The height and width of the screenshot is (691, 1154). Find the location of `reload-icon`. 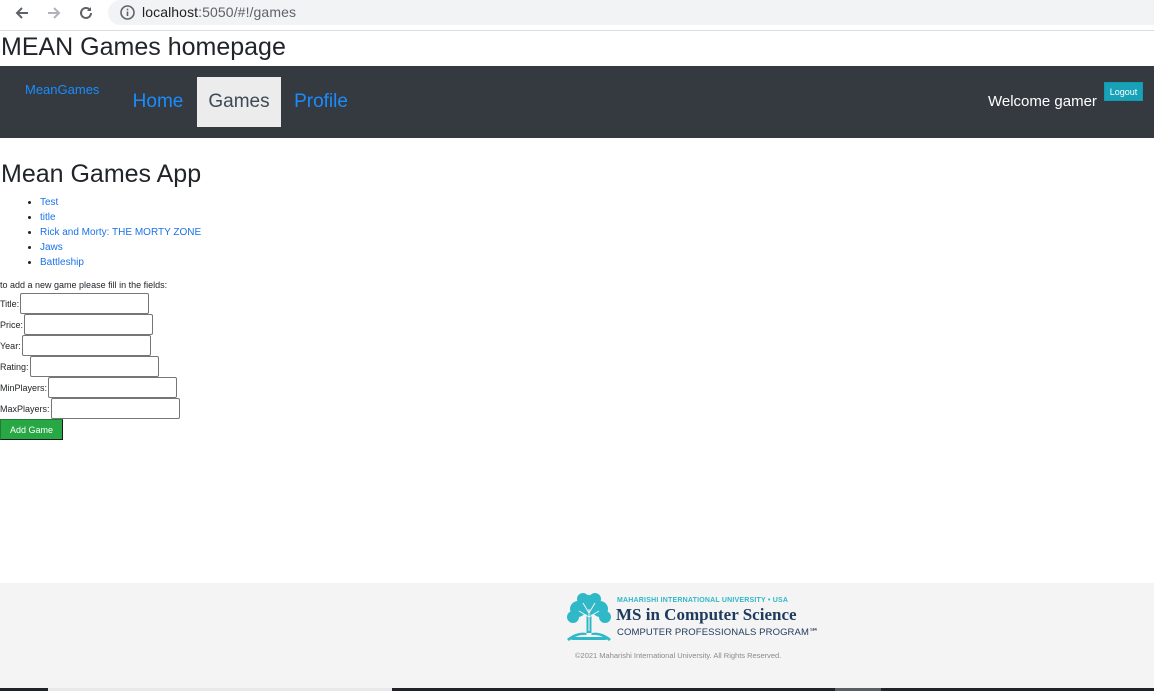

reload-icon is located at coordinates (86, 13).